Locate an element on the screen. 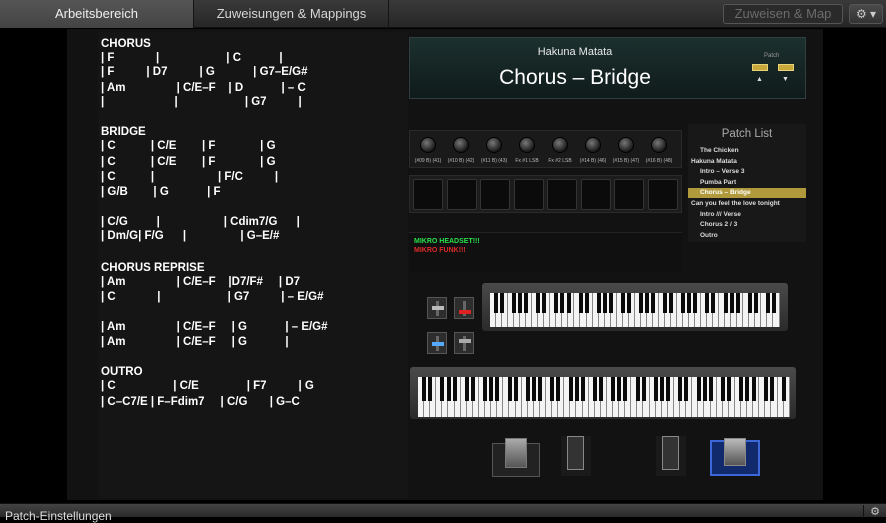 This screenshot has width=886, height=523. gear-icon: ⚙ ▾ is located at coordinates (866, 14).